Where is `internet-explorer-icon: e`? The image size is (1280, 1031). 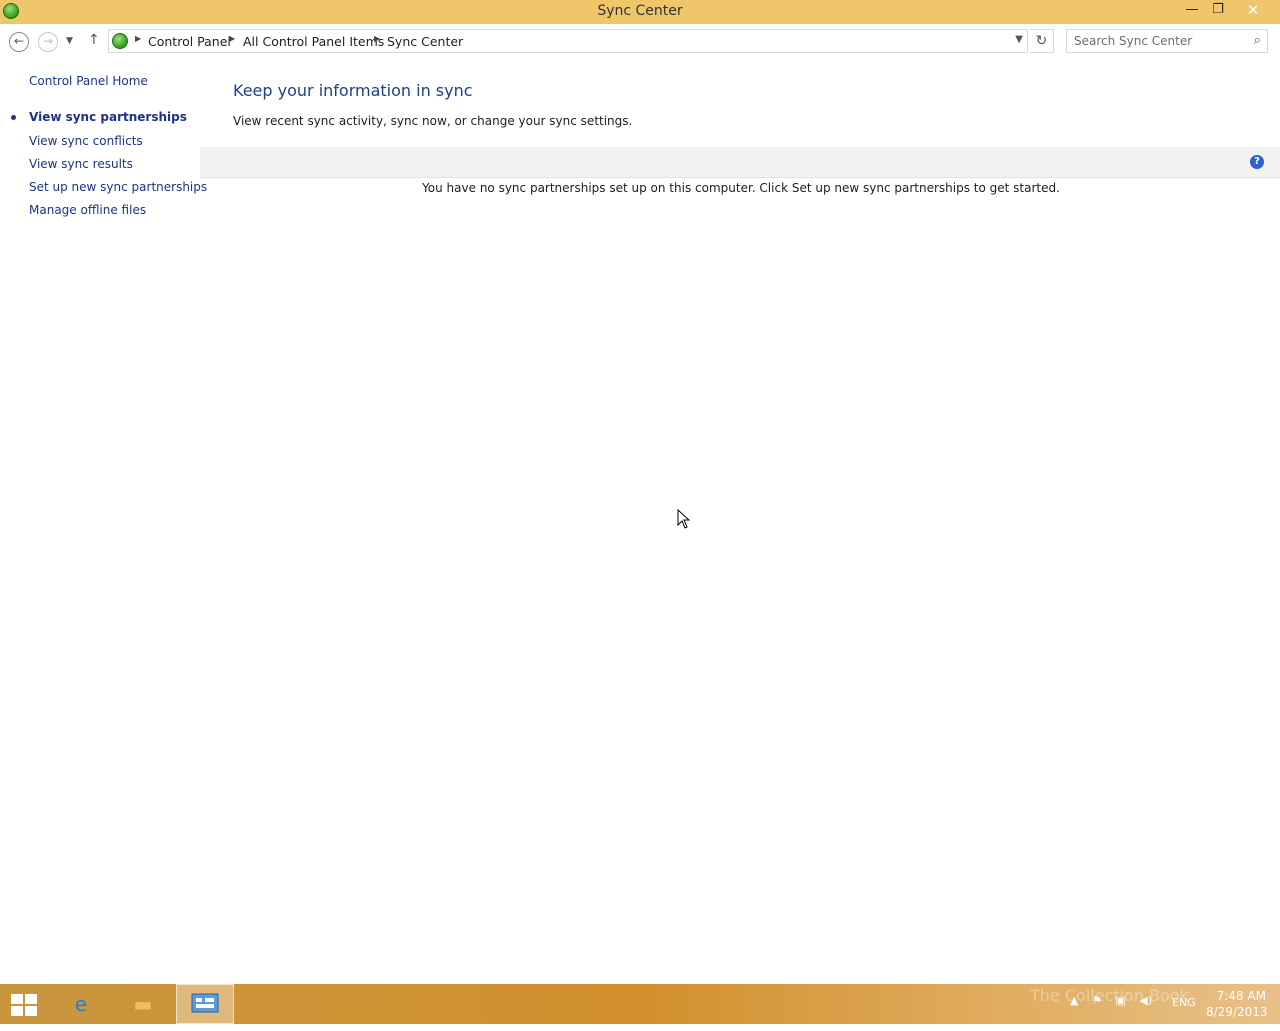
internet-explorer-icon: e is located at coordinates (81, 1004).